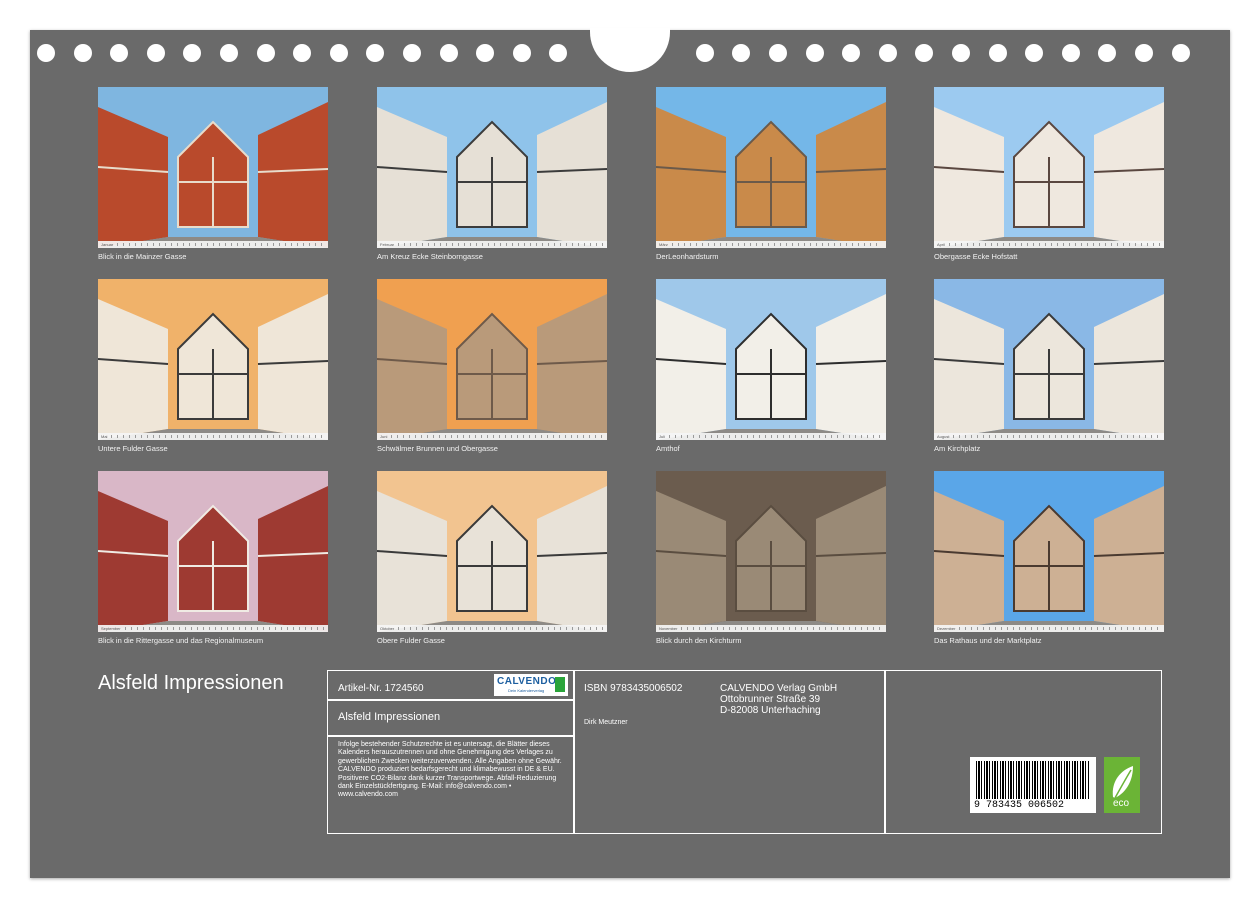 The height and width of the screenshot is (908, 1260). I want to click on month-photo: Mai, so click(213, 359).